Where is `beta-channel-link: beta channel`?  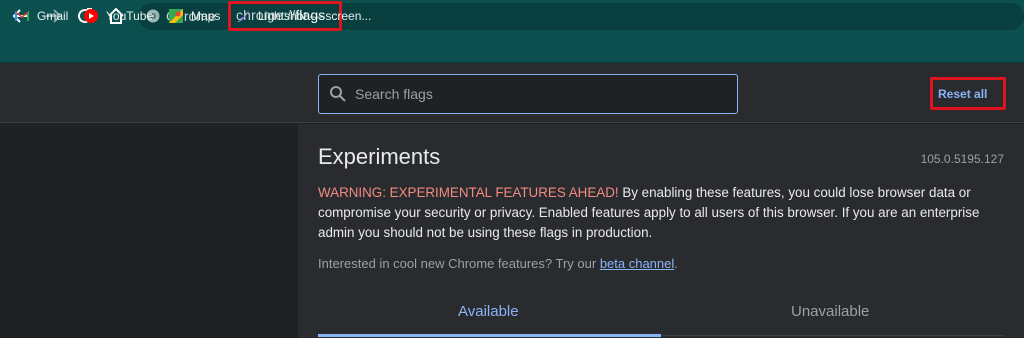 beta-channel-link: beta channel is located at coordinates (637, 263).